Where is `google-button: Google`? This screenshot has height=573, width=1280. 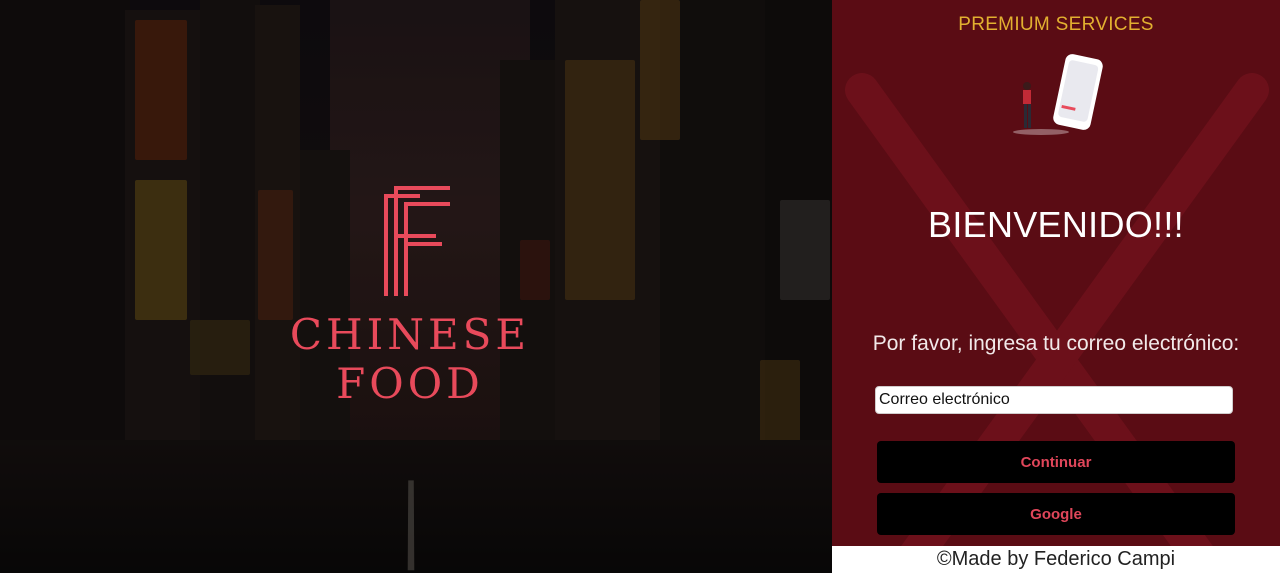 google-button: Google is located at coordinates (1056, 514).